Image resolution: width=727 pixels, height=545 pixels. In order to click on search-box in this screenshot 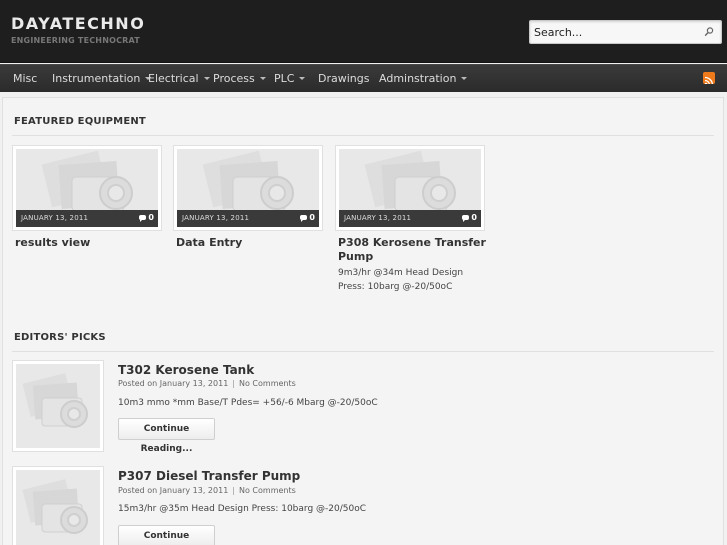, I will do `click(625, 32)`.